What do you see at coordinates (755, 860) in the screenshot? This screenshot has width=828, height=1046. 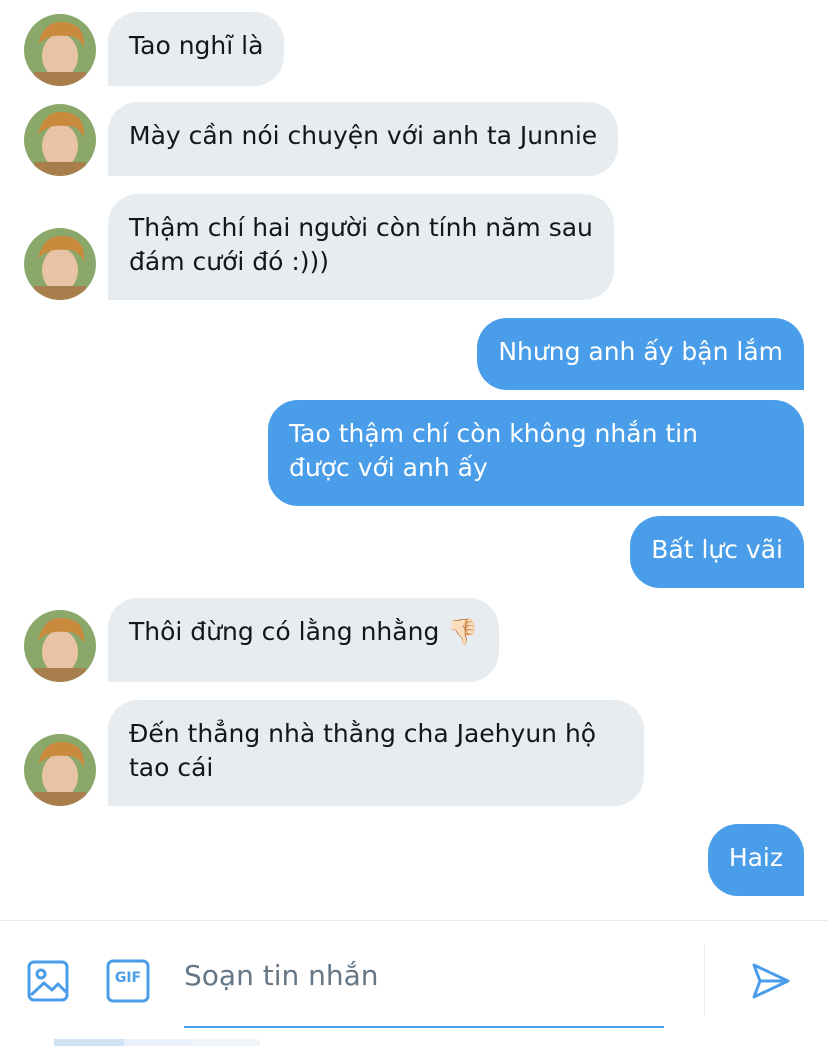 I see `message-bubble-outgoing: Haiz` at bounding box center [755, 860].